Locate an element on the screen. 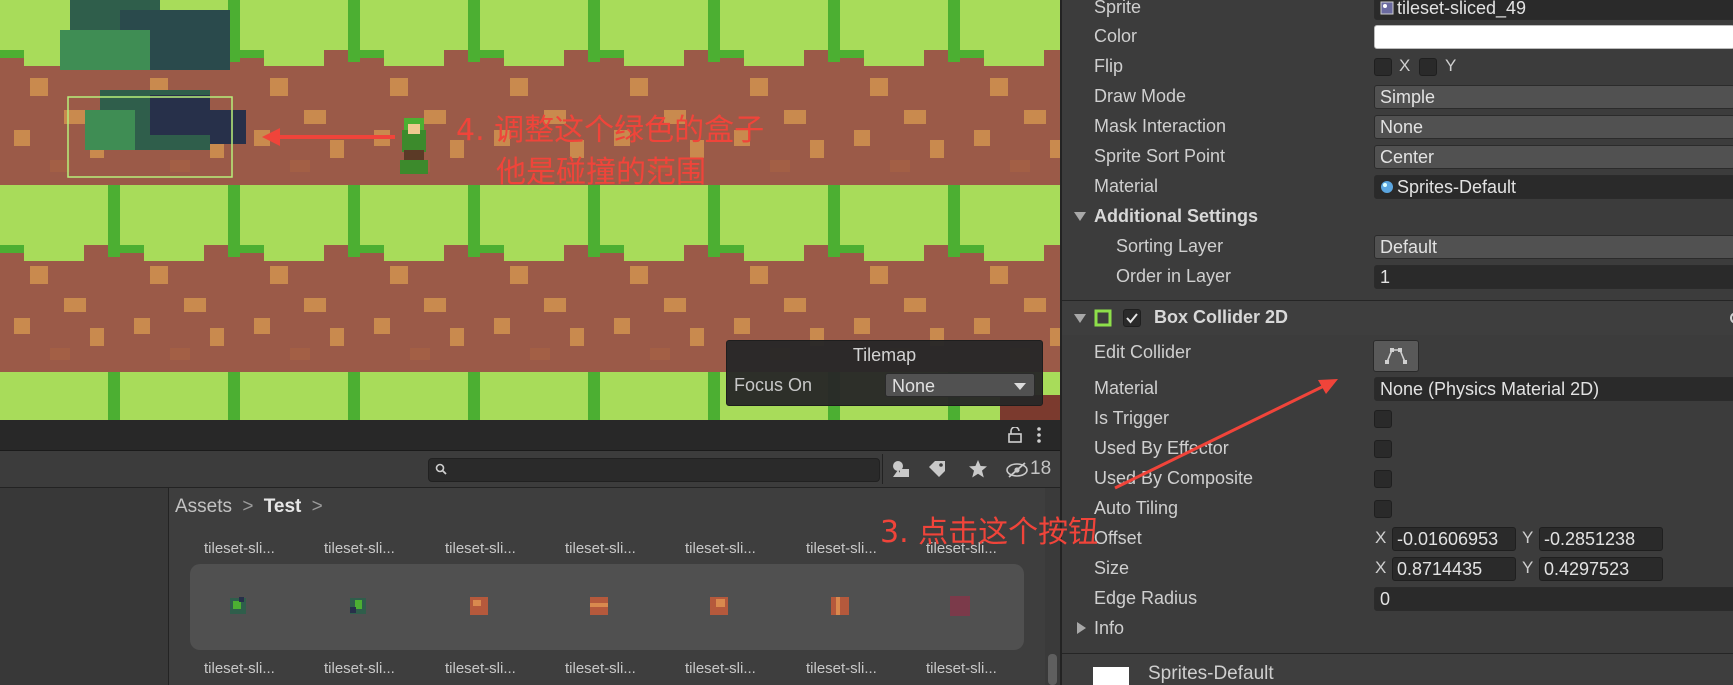  breadcrumb-assets: Assets is located at coordinates (203, 506).